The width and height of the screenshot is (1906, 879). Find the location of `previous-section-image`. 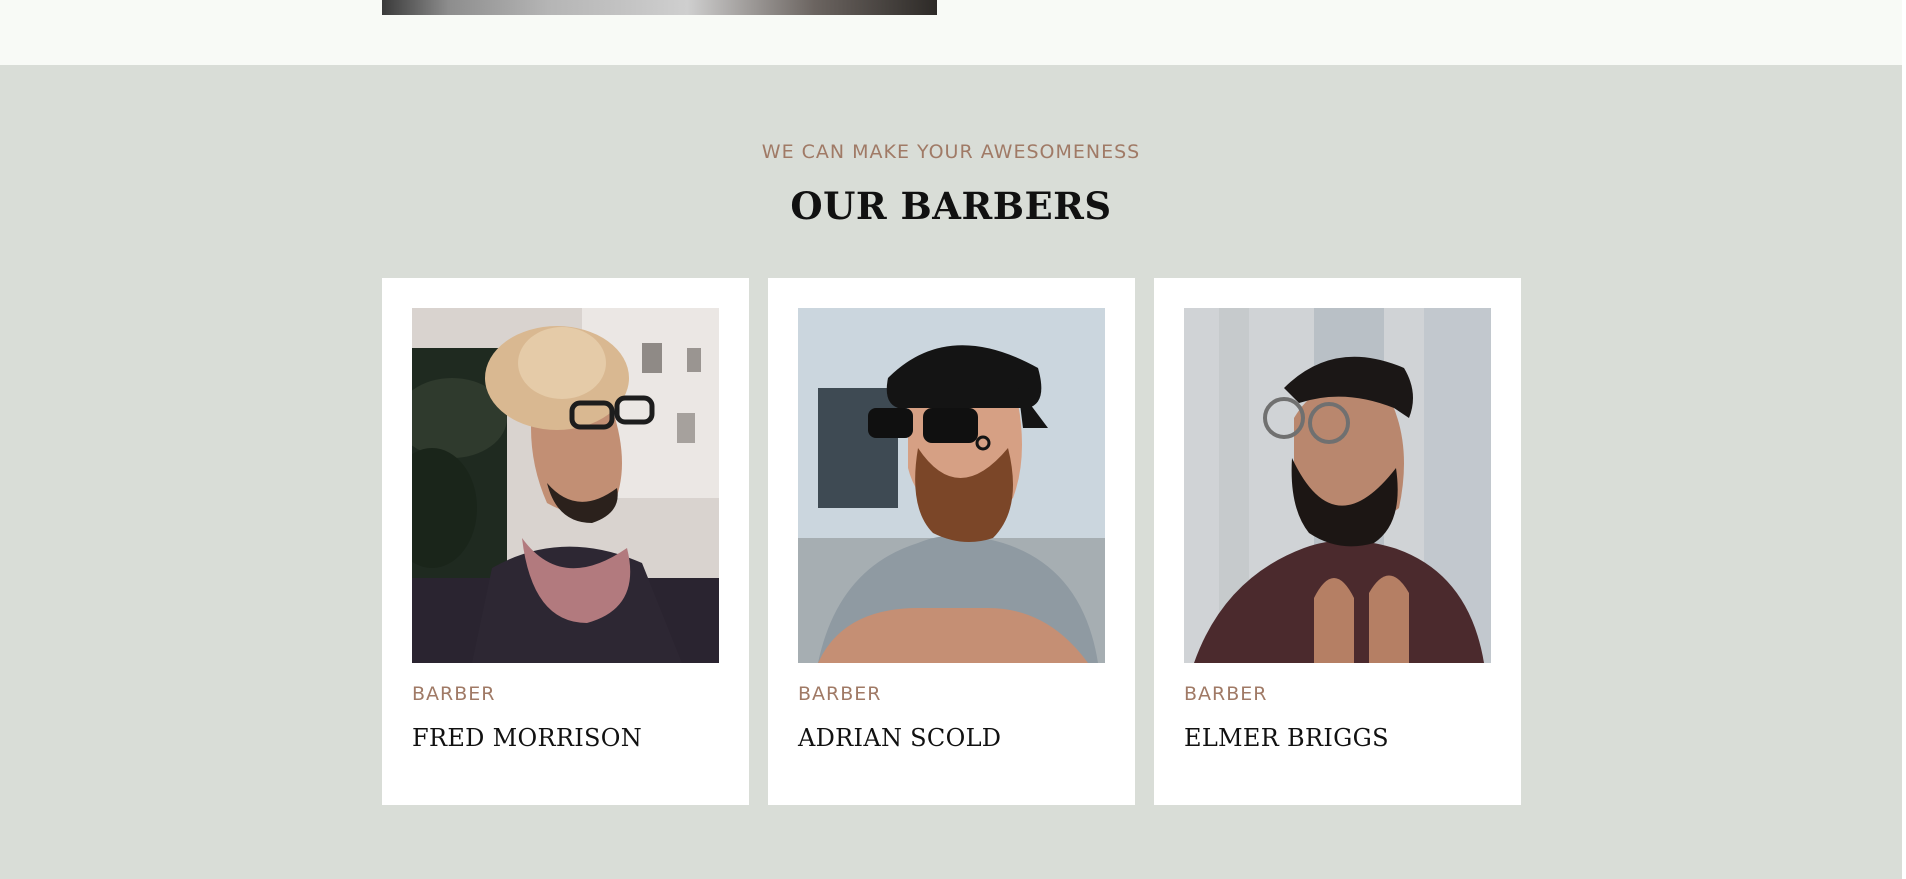

previous-section-image is located at coordinates (659, 7).